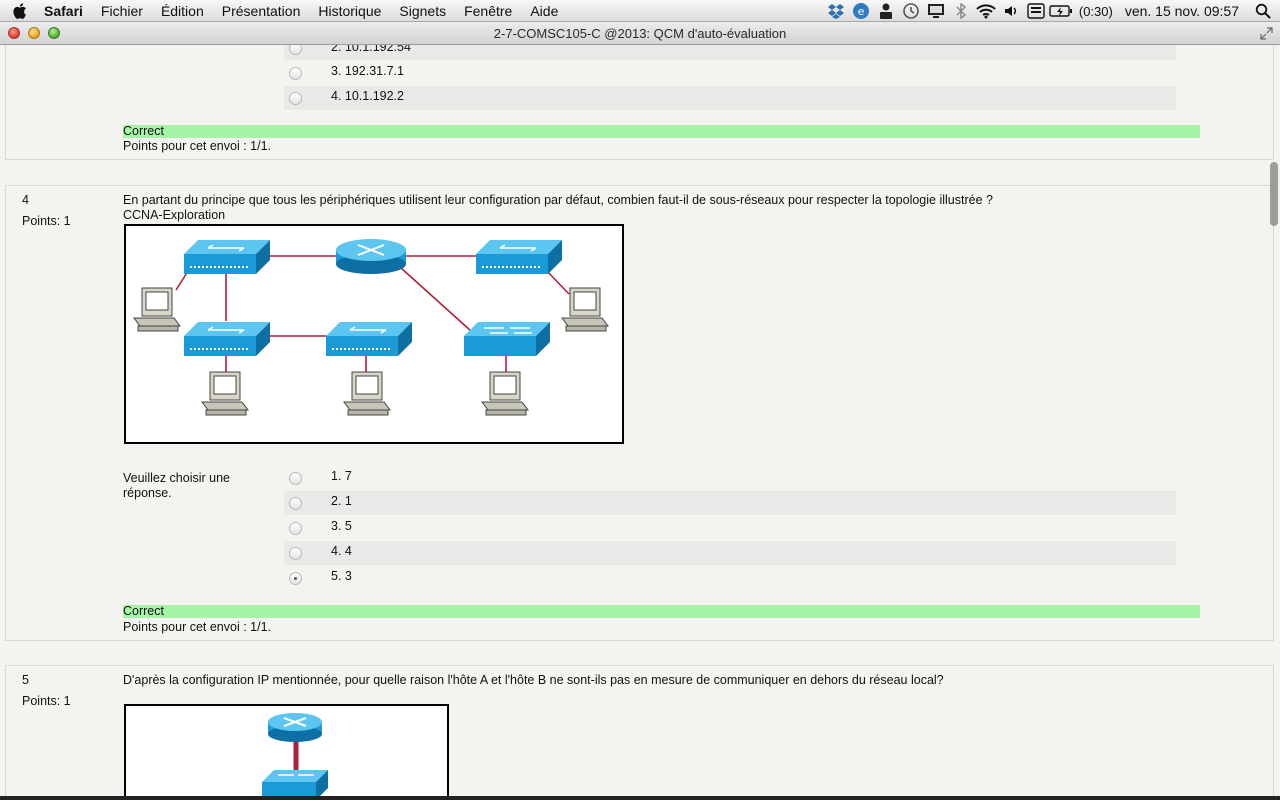 The height and width of the screenshot is (800, 1280). I want to click on answer-label: 2. 10.1.192.54, so click(371, 49).